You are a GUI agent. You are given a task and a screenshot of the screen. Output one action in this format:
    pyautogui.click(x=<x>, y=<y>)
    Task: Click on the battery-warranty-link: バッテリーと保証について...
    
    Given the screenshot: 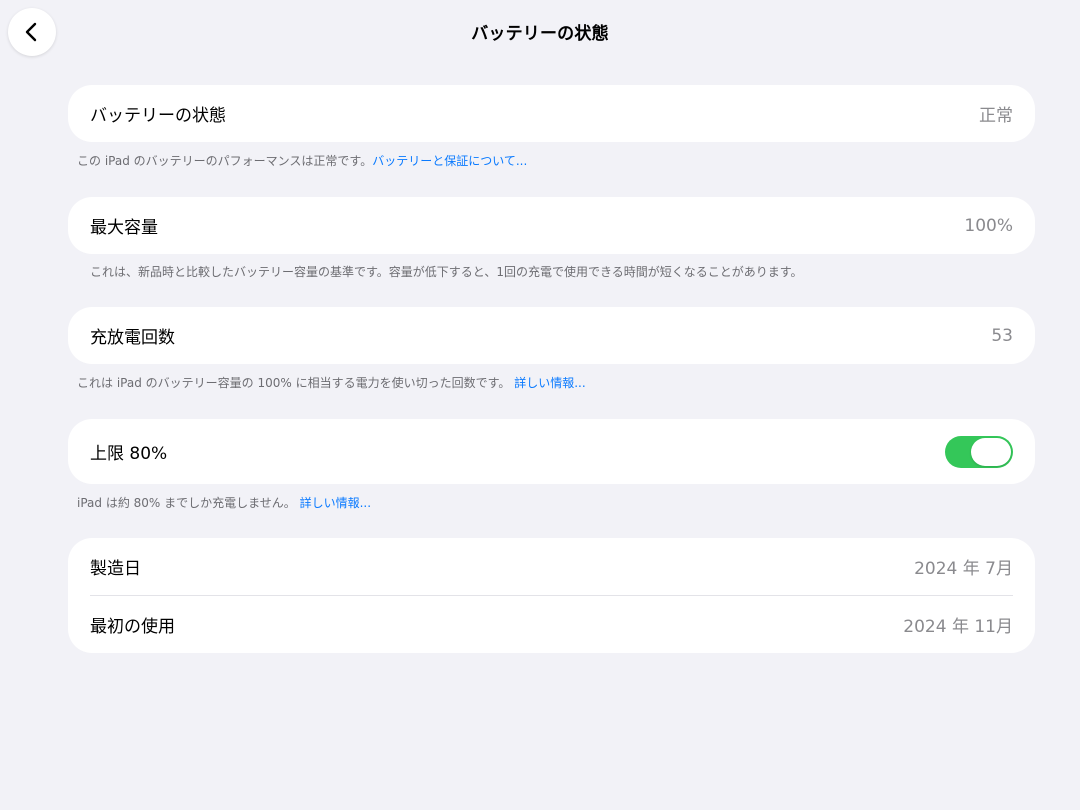 What is the action you would take?
    pyautogui.click(x=449, y=161)
    